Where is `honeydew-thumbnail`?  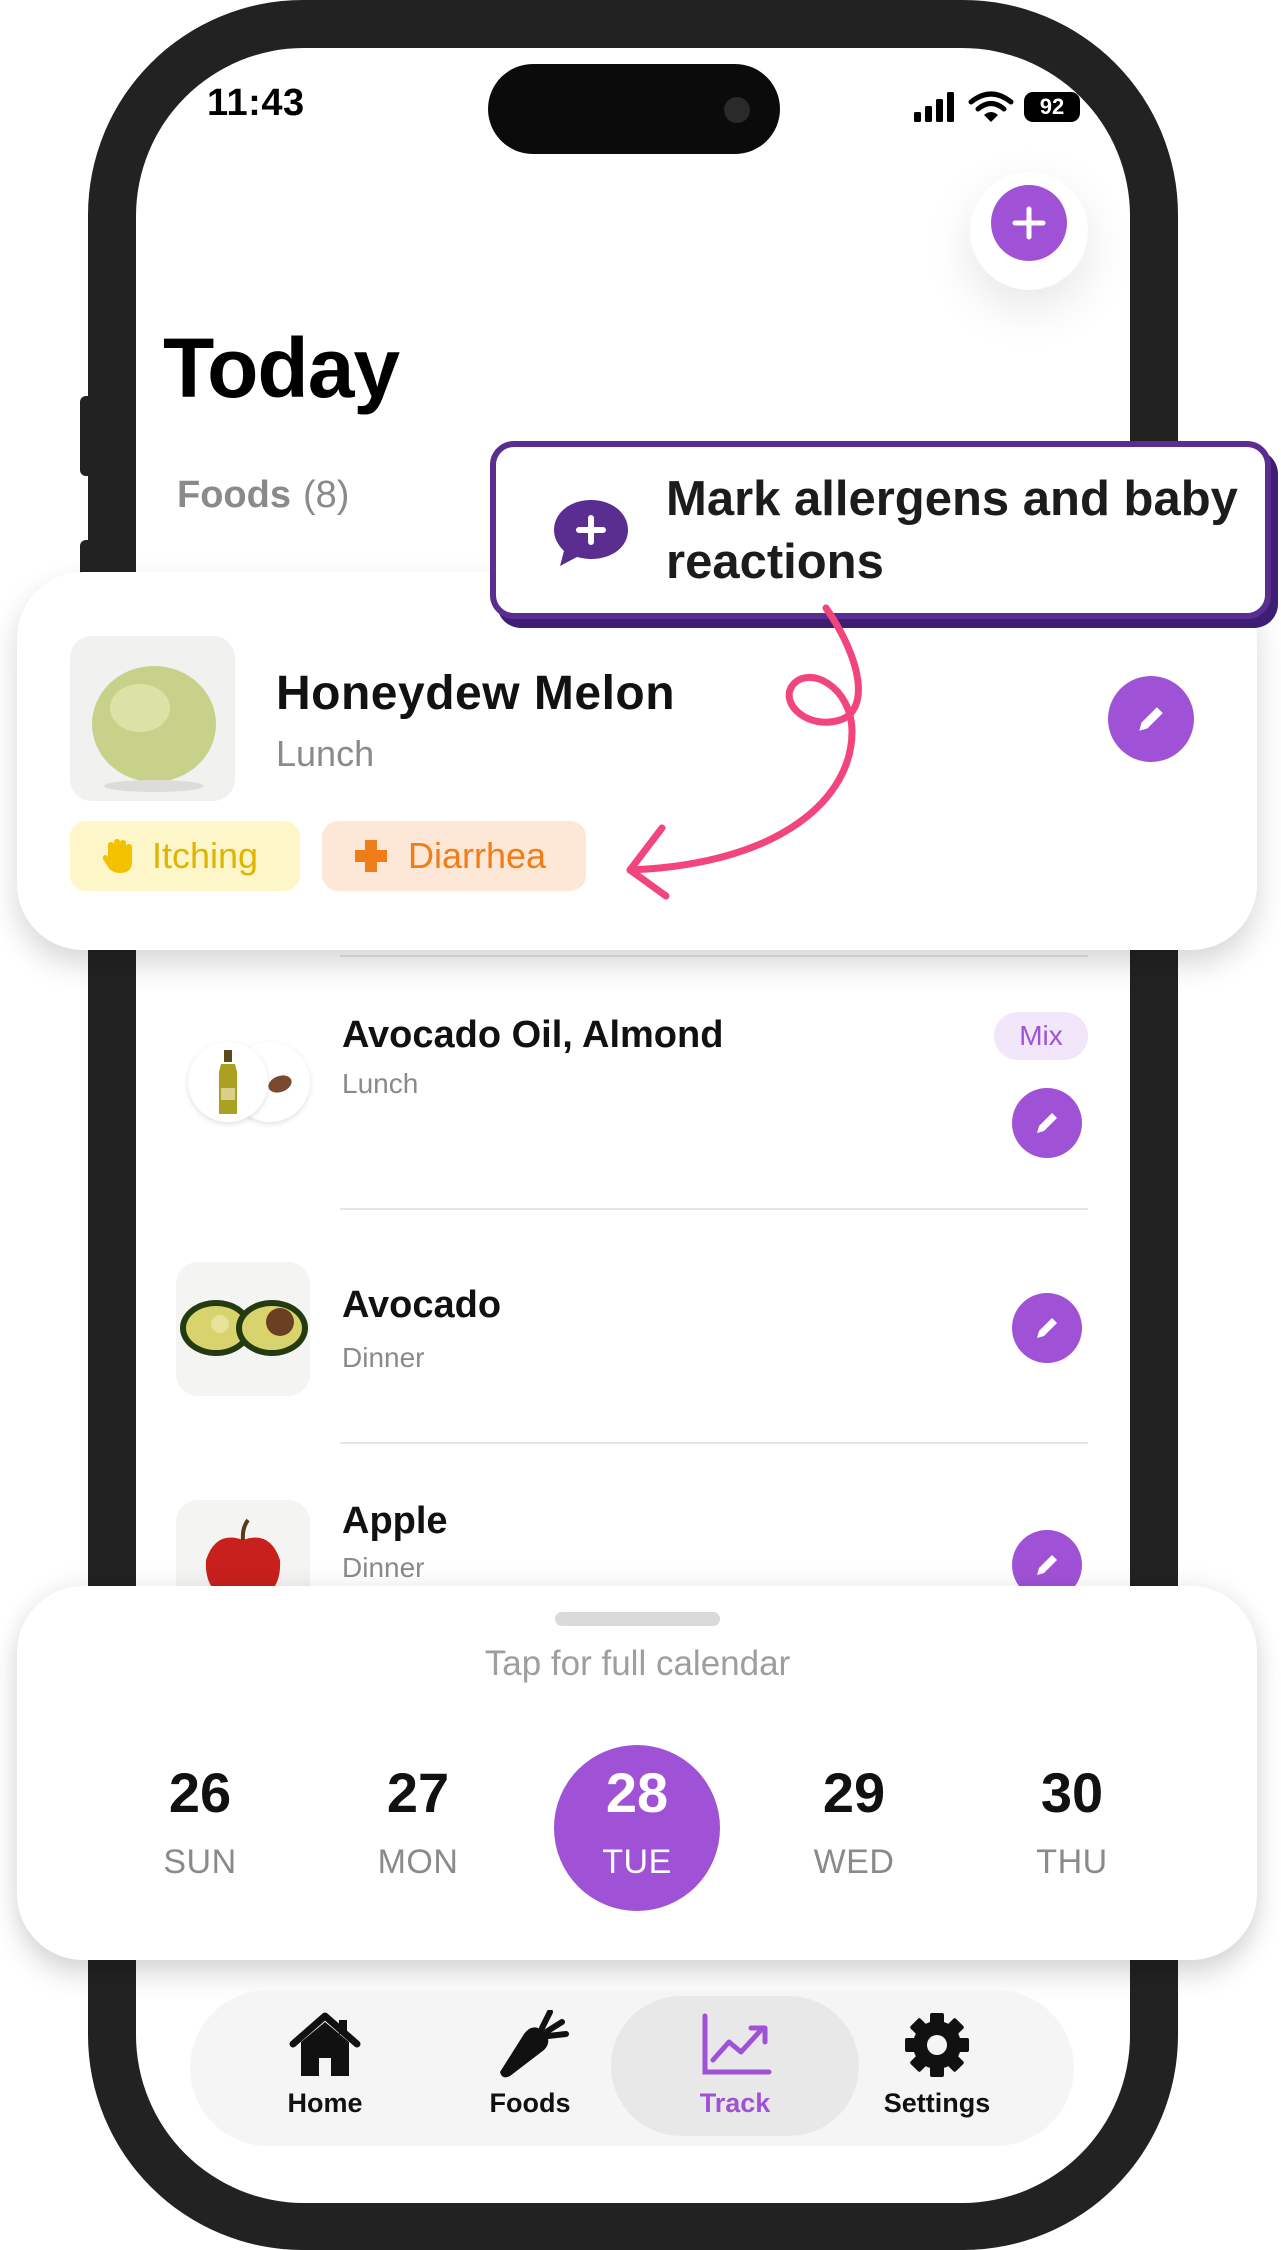
honeydew-thumbnail is located at coordinates (152, 718).